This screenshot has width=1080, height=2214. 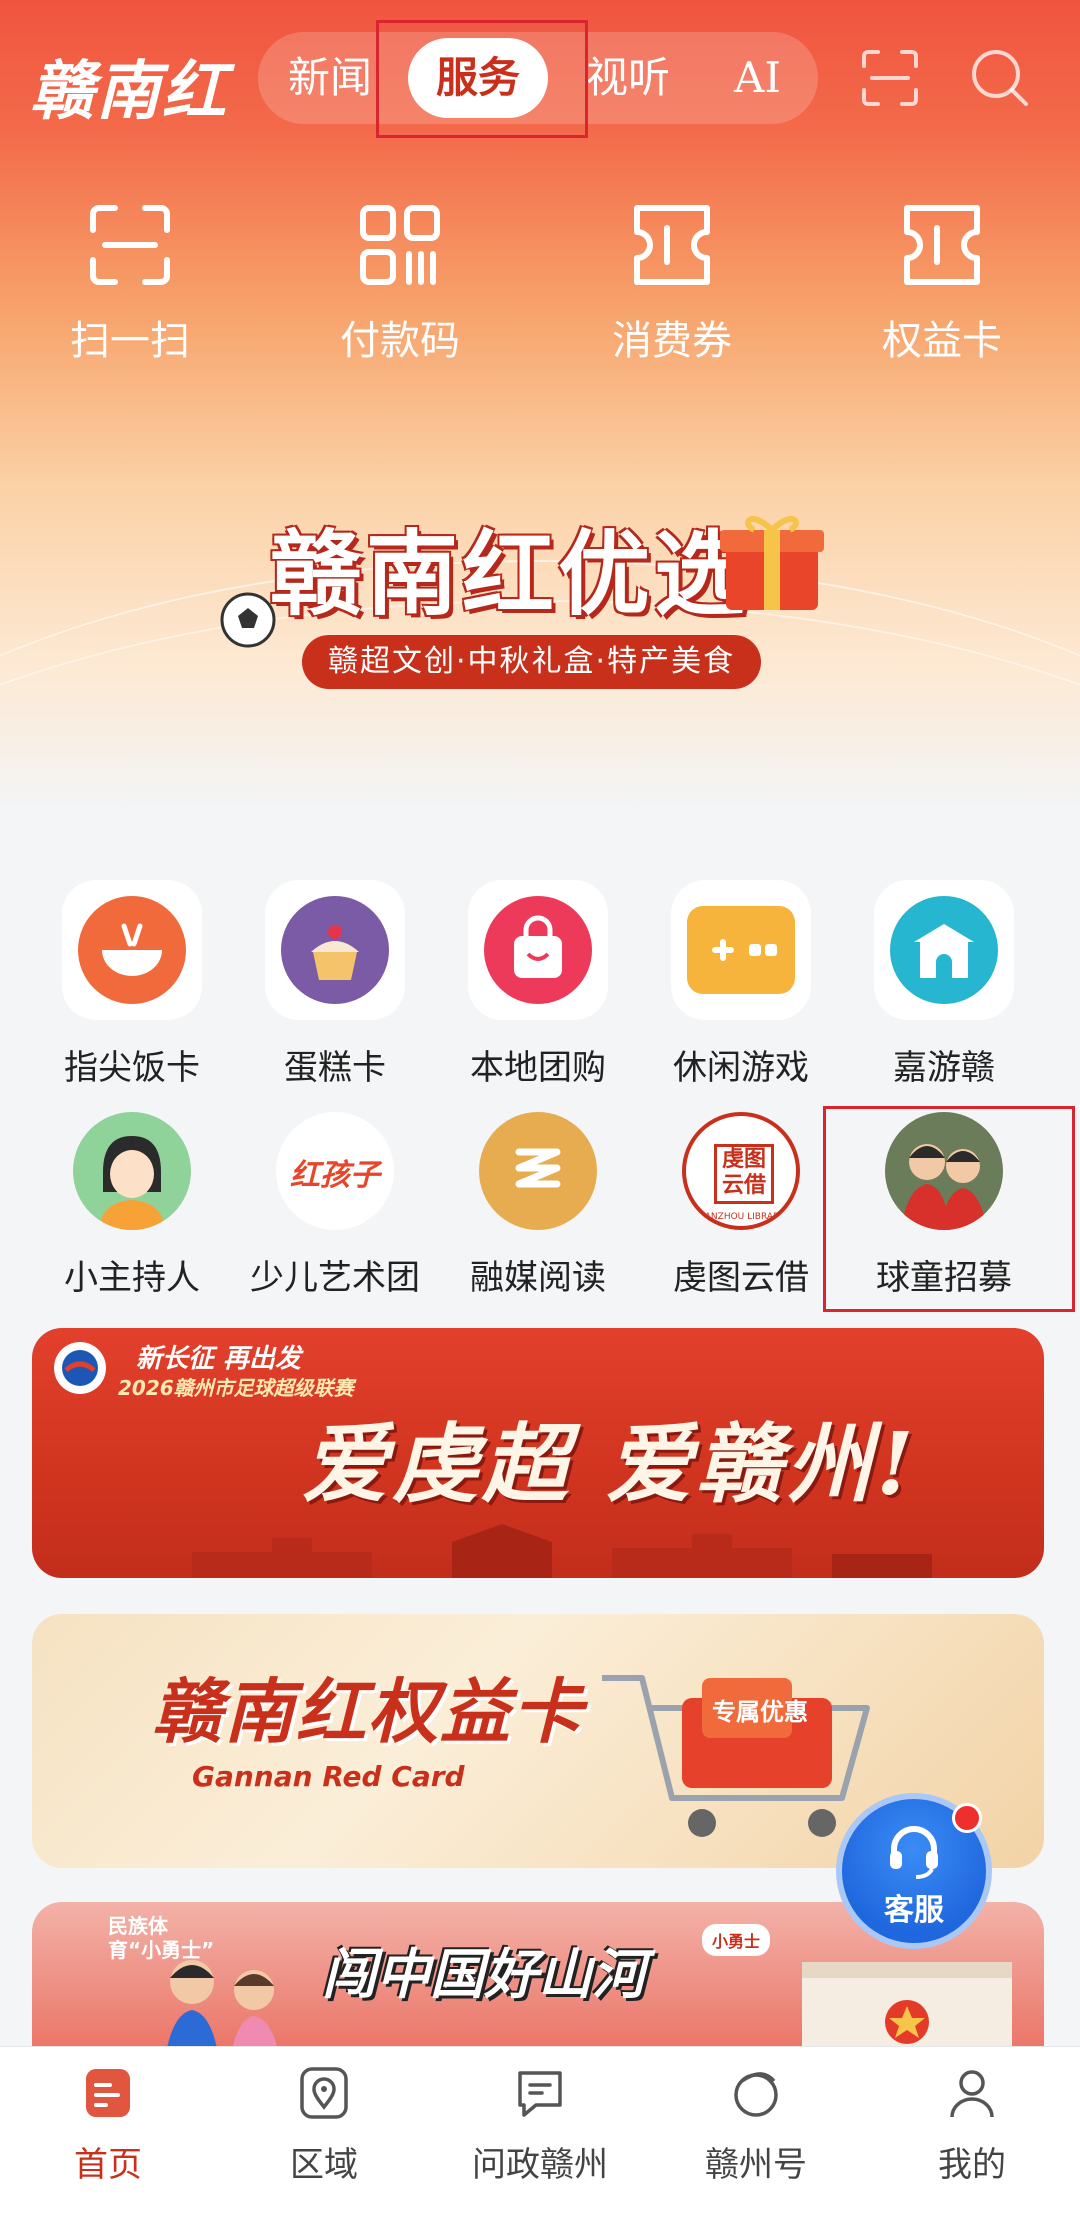 I want to click on service-label: 小主持人, so click(x=132, y=1278).